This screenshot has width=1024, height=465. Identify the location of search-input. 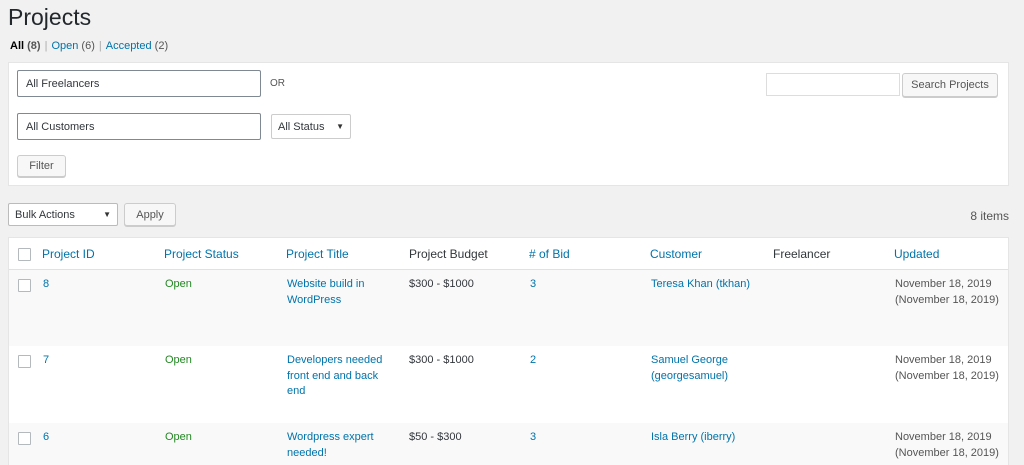
(833, 84).